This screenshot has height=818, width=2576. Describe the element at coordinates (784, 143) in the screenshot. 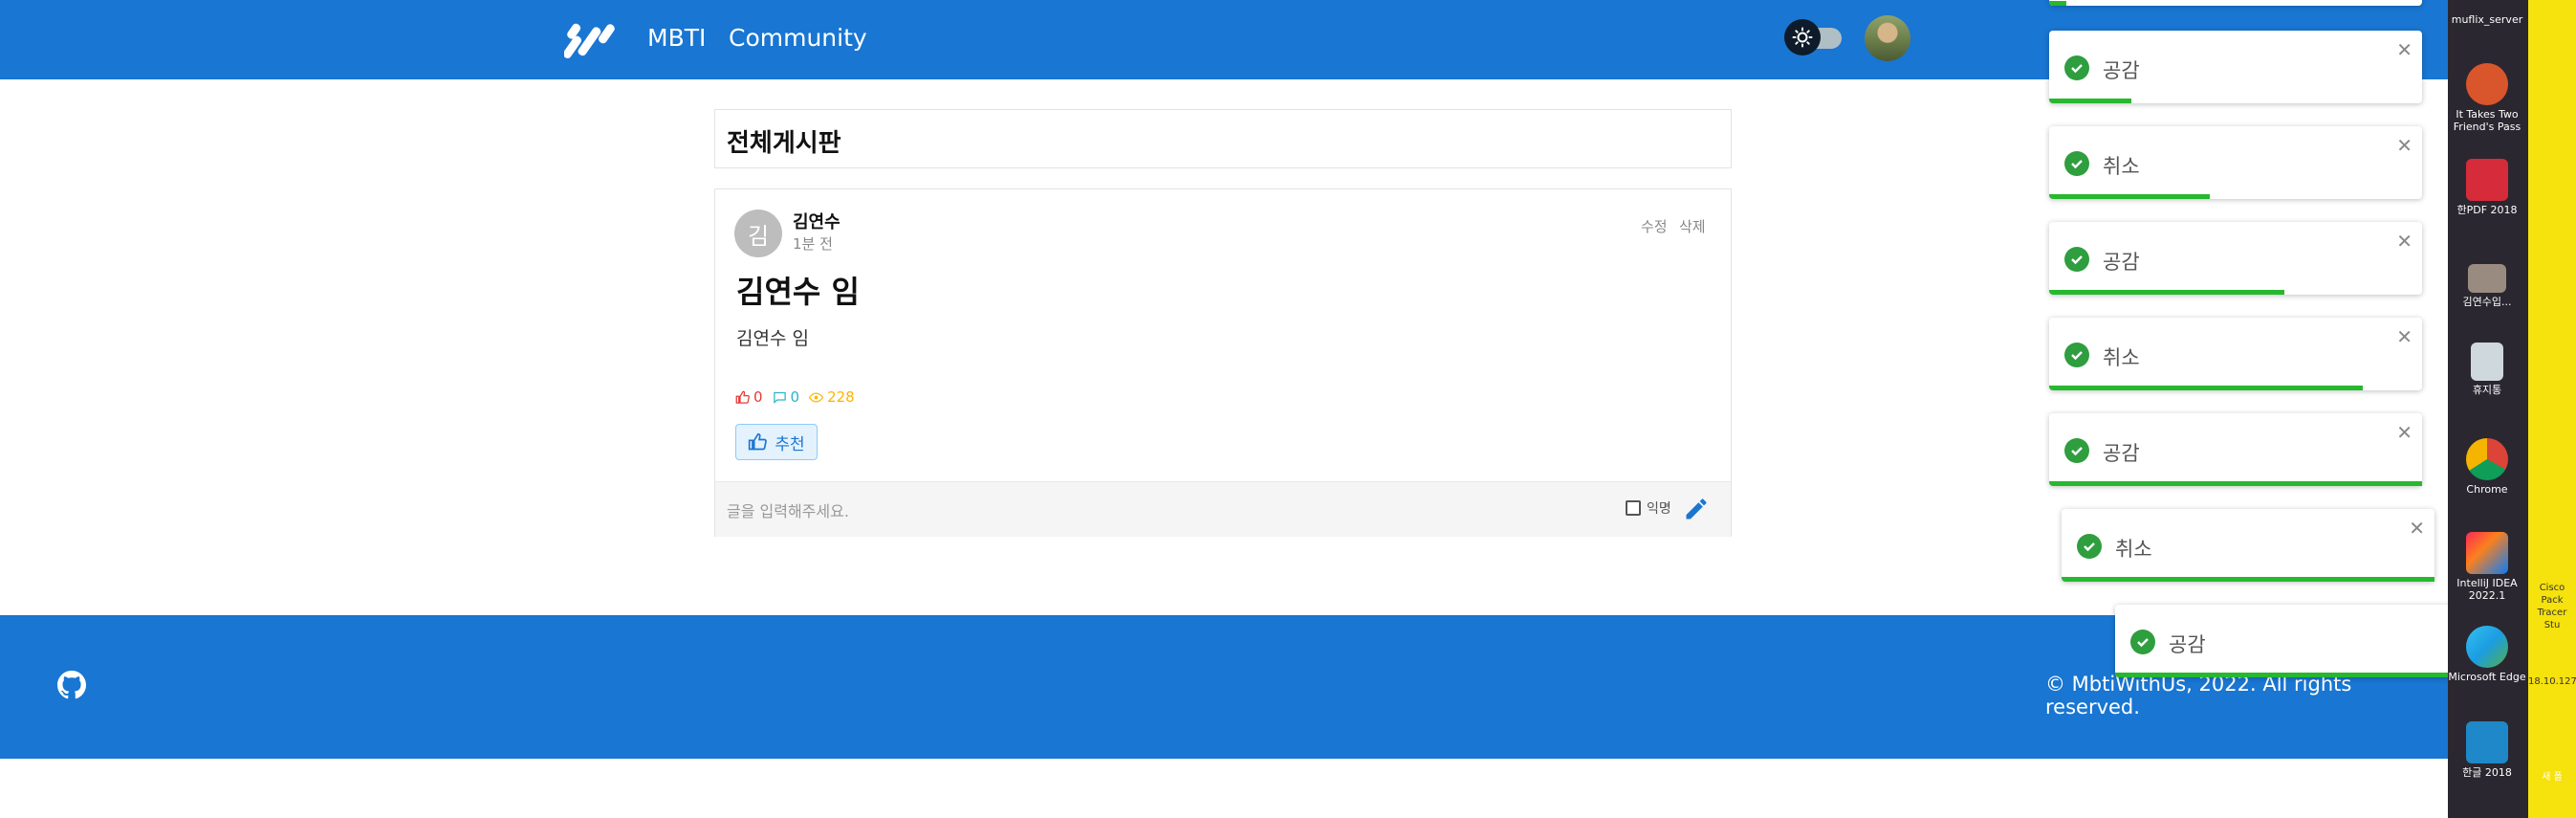

I see `board-title: 전체게시판` at that location.